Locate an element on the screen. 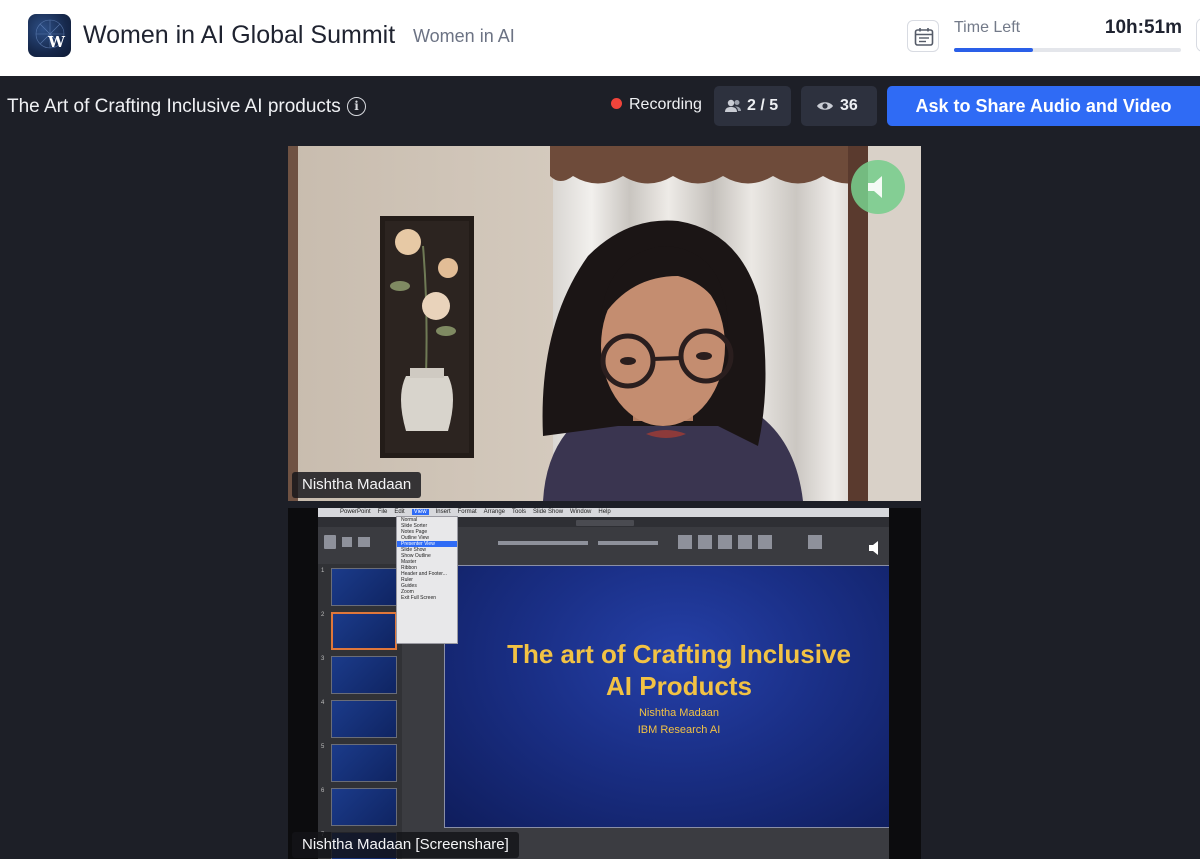  participants-button: 2 / 5 is located at coordinates (752, 106).